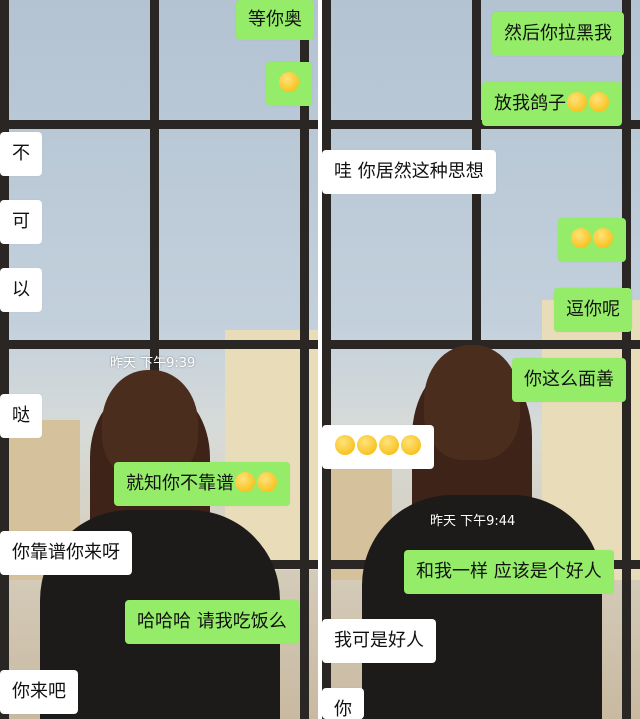 The height and width of the screenshot is (719, 640). I want to click on message-bubble: 然后你拉黑我, so click(558, 34).